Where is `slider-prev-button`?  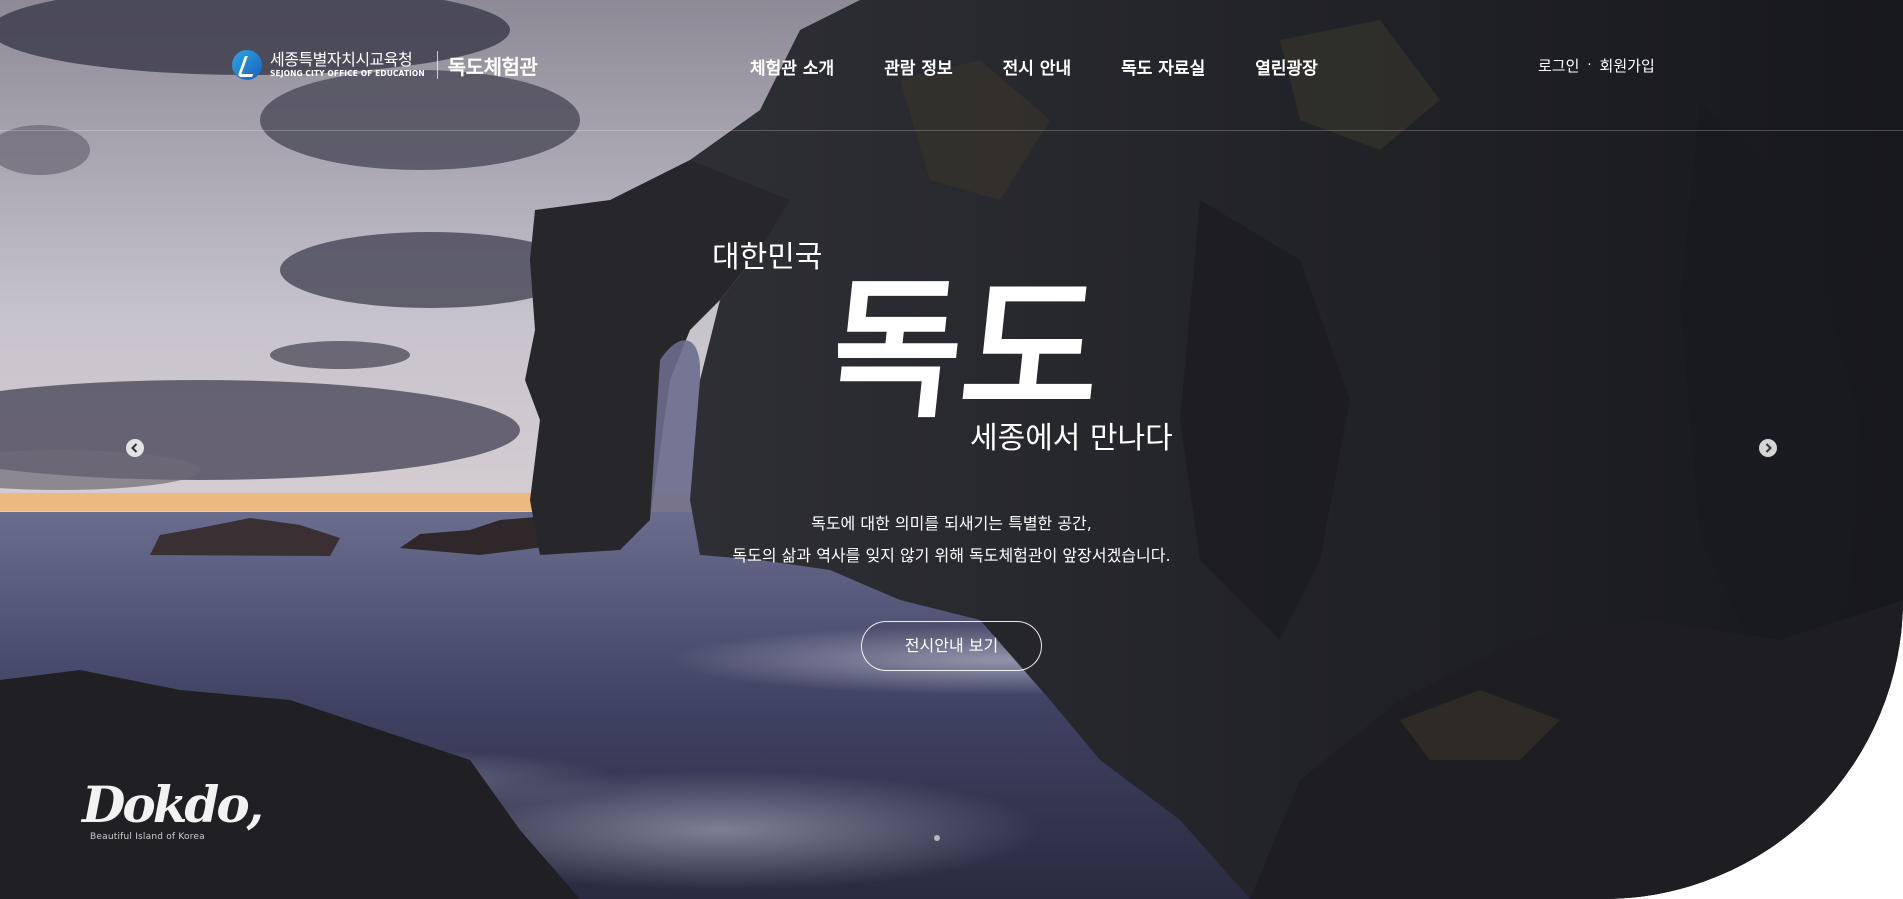 slider-prev-button is located at coordinates (135, 448).